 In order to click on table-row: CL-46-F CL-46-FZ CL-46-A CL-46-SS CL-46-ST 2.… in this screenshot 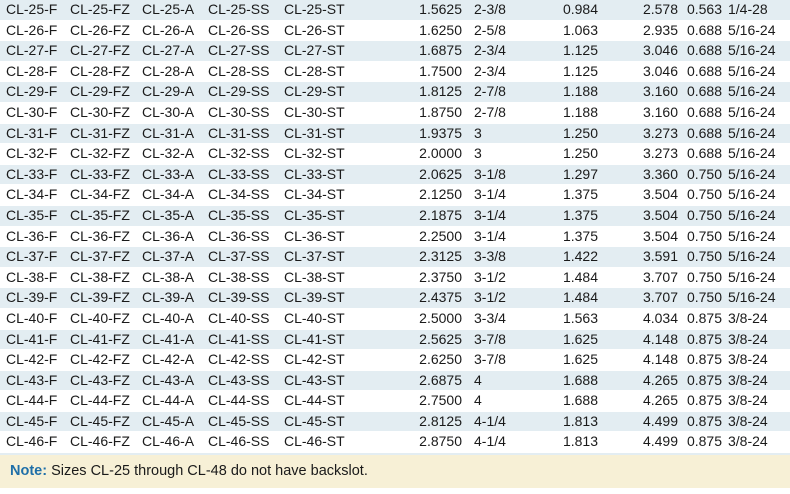, I will do `click(395, 442)`.